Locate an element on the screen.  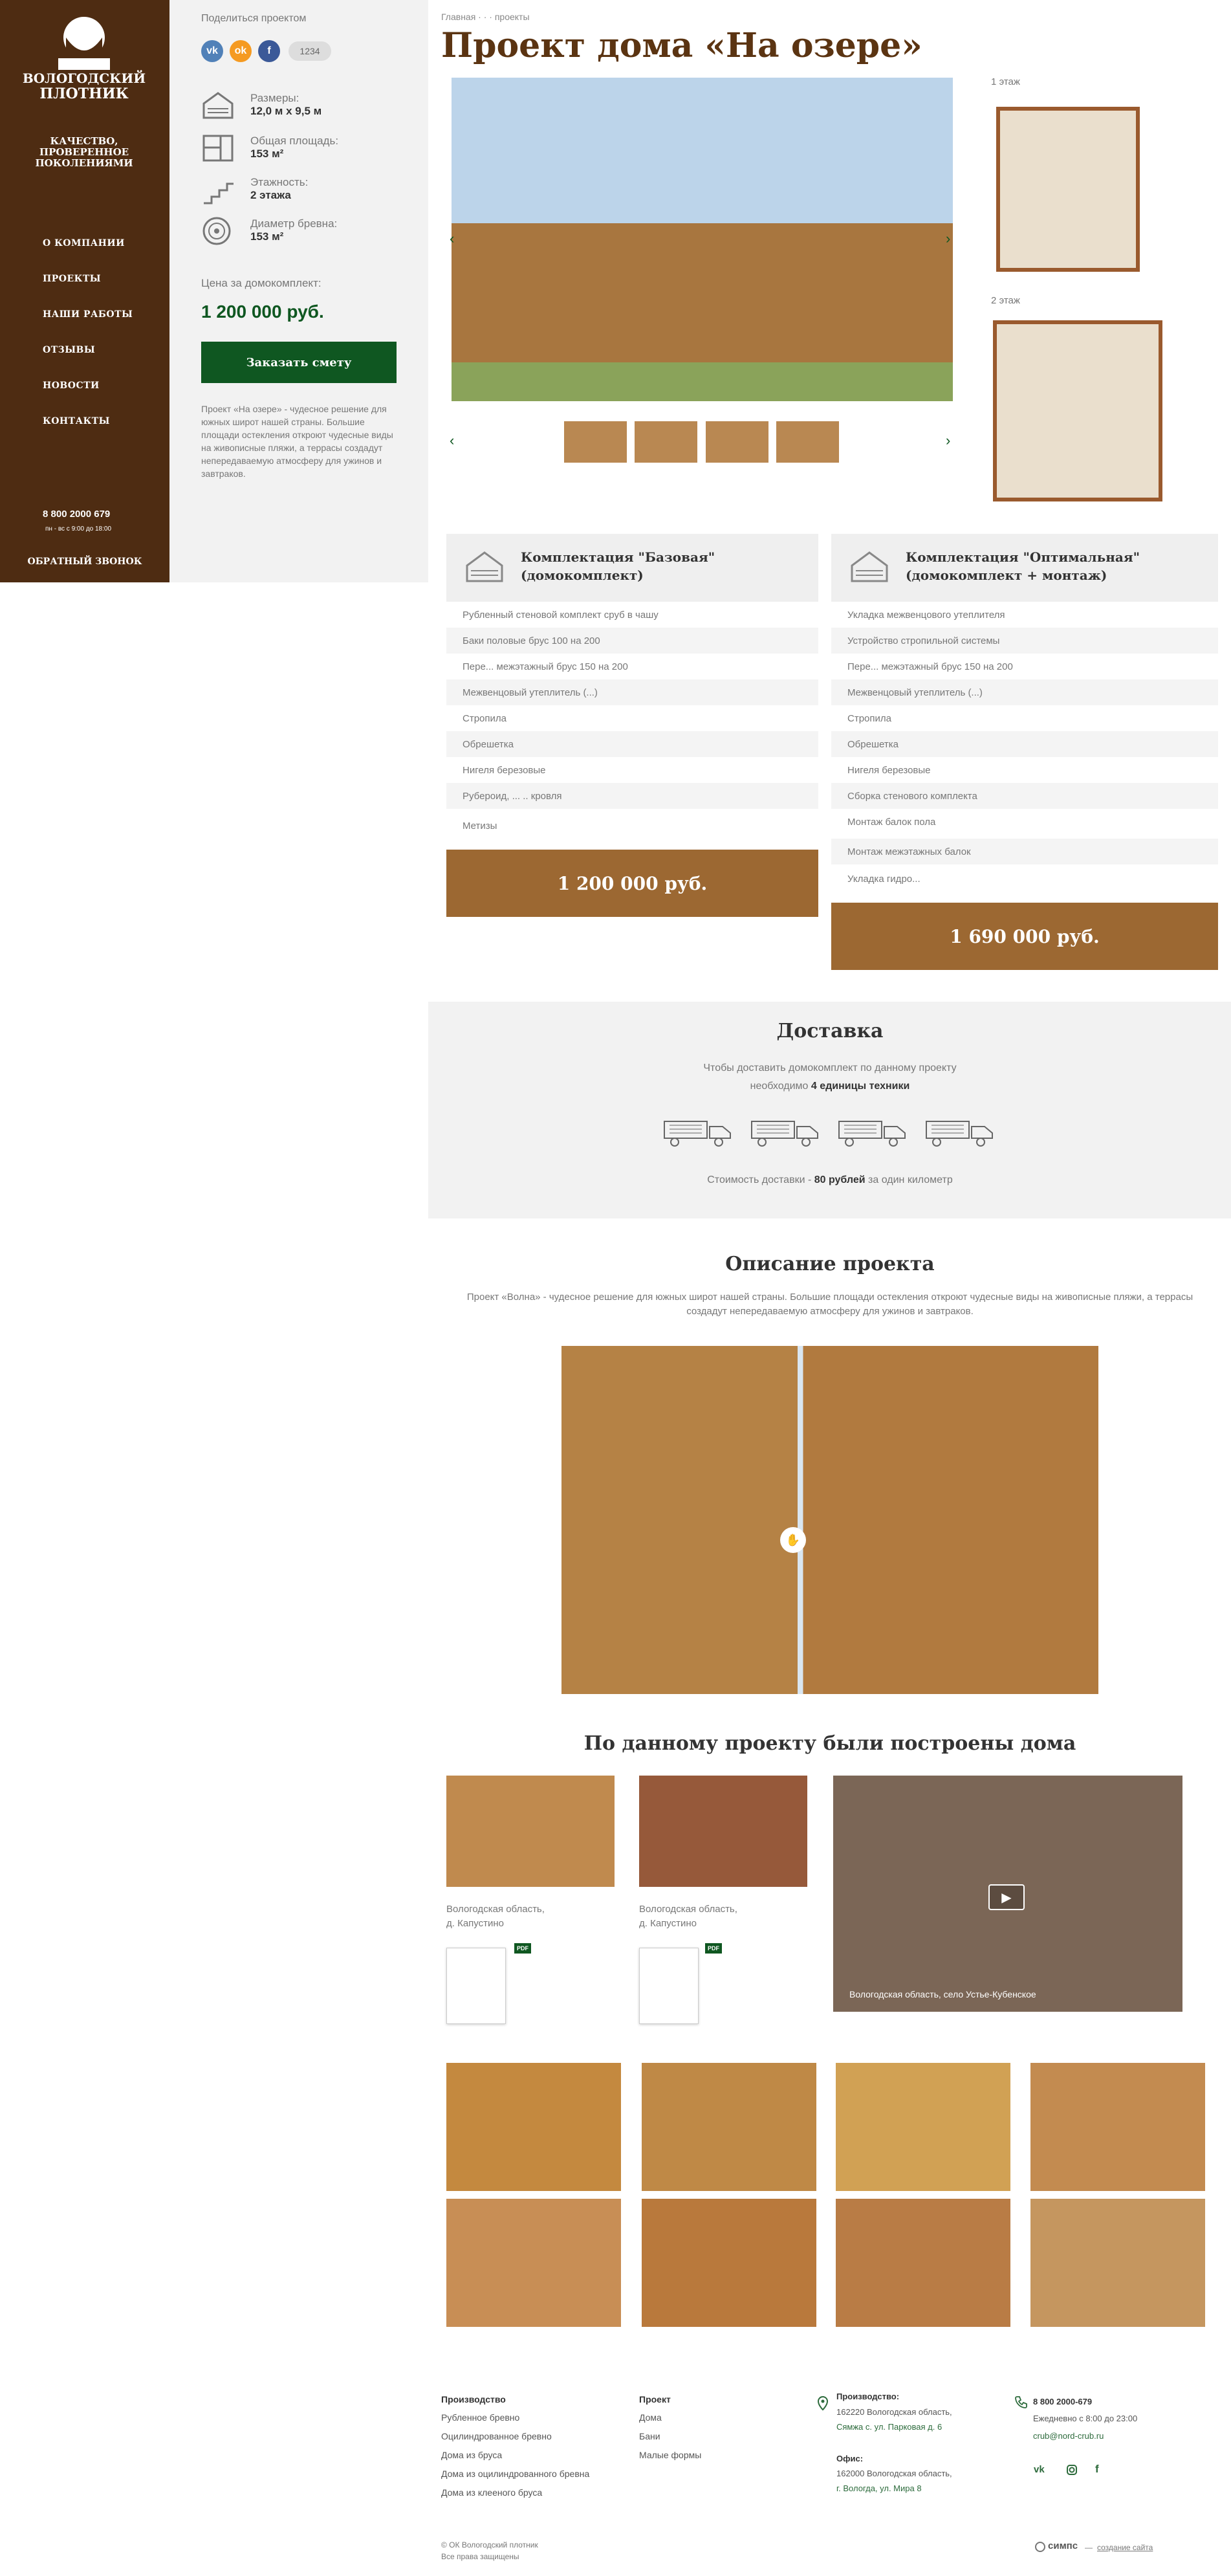
delivery-cost-pre: Стоимость доставки - is located at coordinates (761, 1179).